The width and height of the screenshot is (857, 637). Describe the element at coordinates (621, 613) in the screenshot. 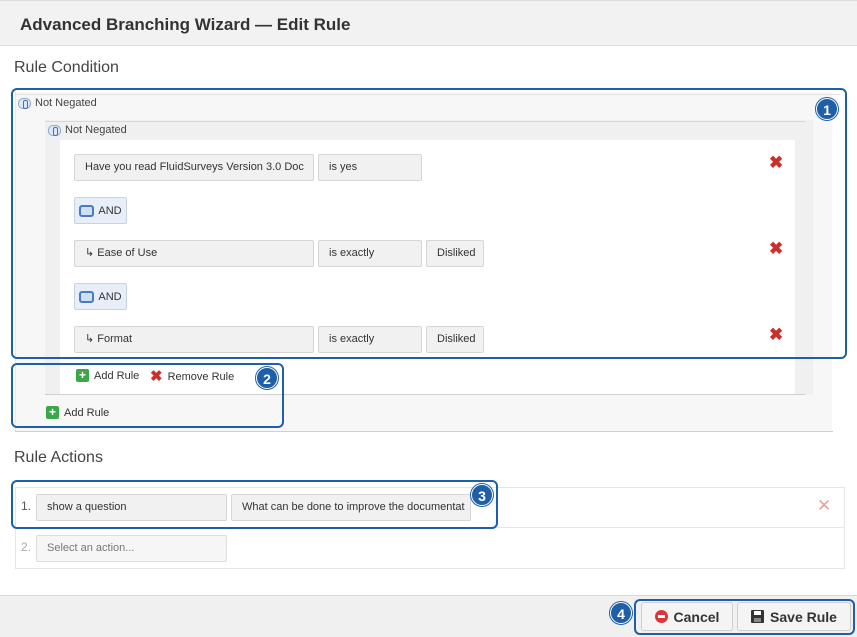

I see `callout-badge-4: 4` at that location.